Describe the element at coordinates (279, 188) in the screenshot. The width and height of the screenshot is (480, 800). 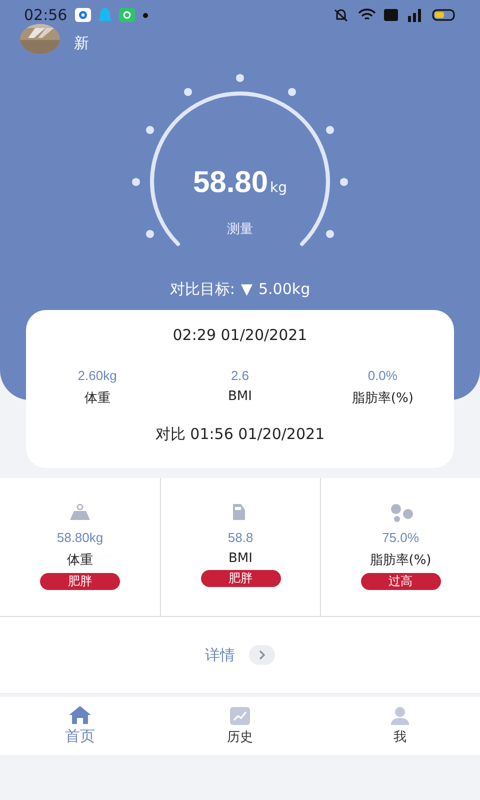
I see `unit-label: kg` at that location.